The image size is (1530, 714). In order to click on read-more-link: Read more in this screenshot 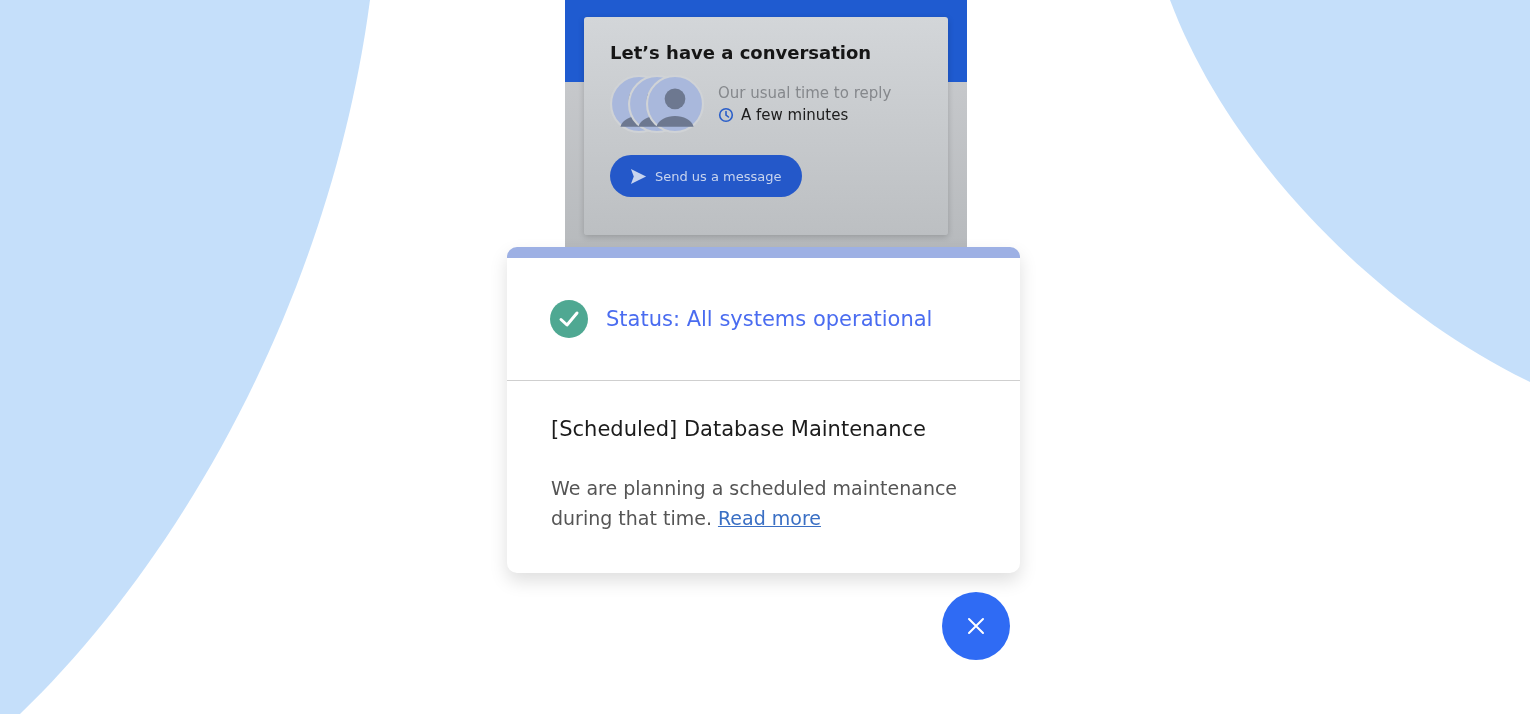, I will do `click(769, 518)`.